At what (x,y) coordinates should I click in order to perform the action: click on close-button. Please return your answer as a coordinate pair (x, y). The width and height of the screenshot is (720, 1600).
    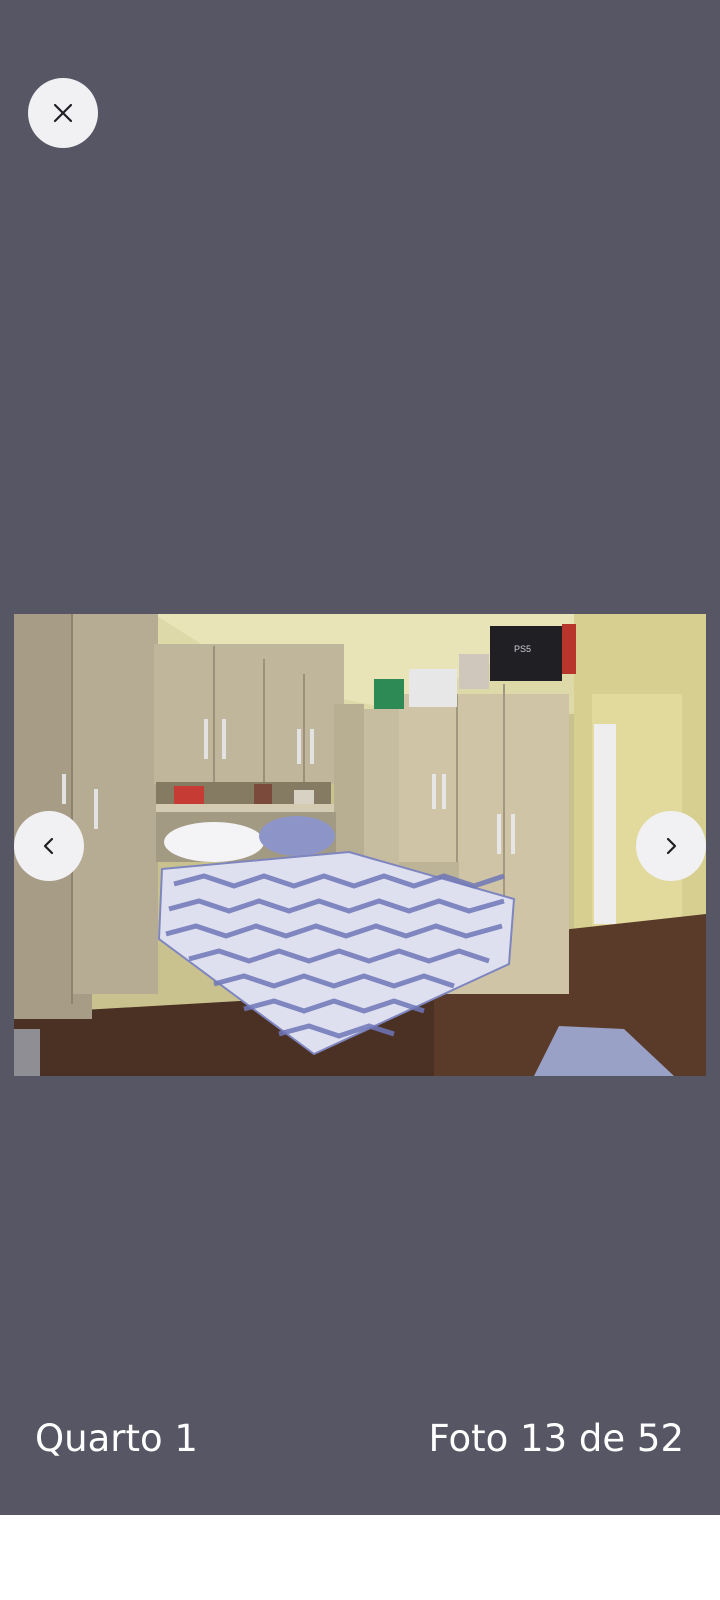
    Looking at the image, I should click on (63, 113).